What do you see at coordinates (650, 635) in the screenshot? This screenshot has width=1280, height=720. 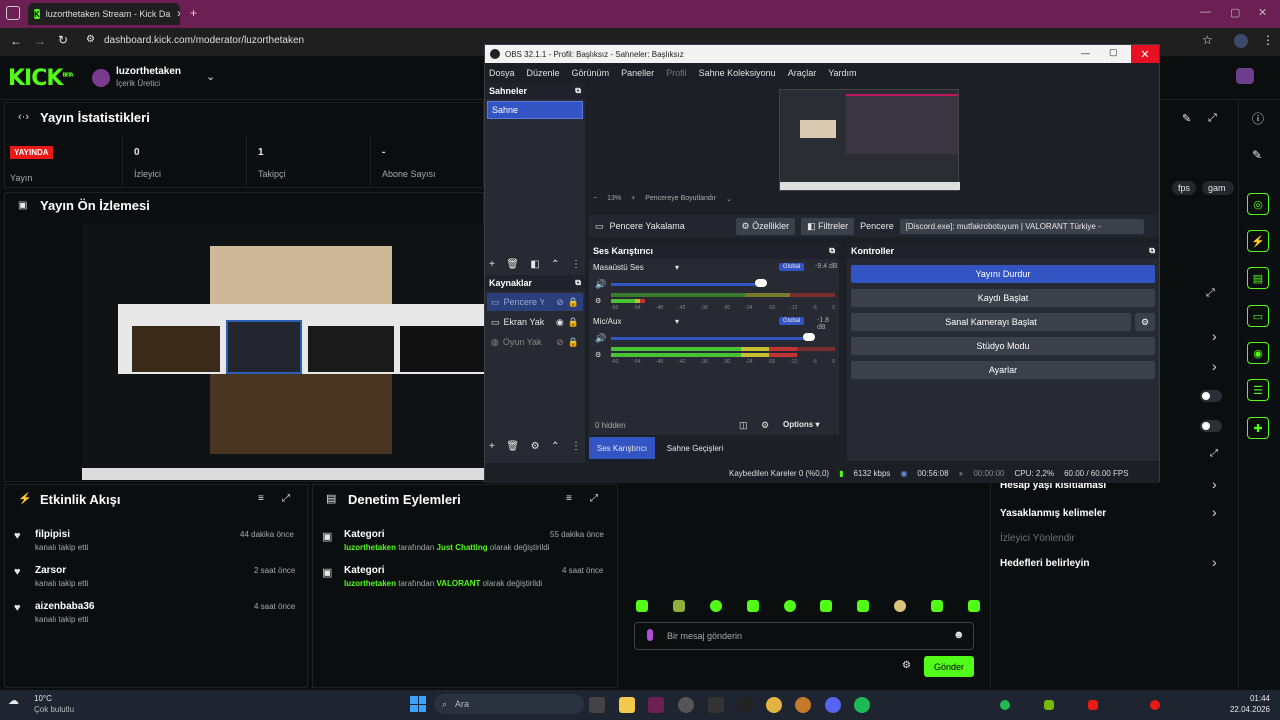 I see `microphone-icon` at bounding box center [650, 635].